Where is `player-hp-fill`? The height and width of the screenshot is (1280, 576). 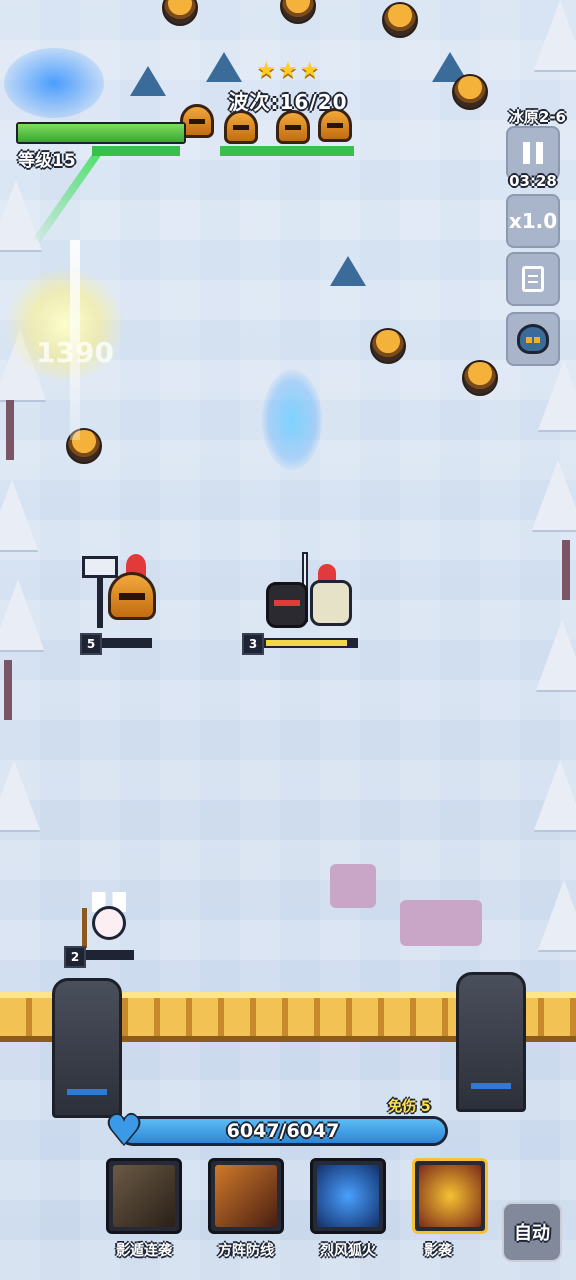
player-hp-fill is located at coordinates (101, 133).